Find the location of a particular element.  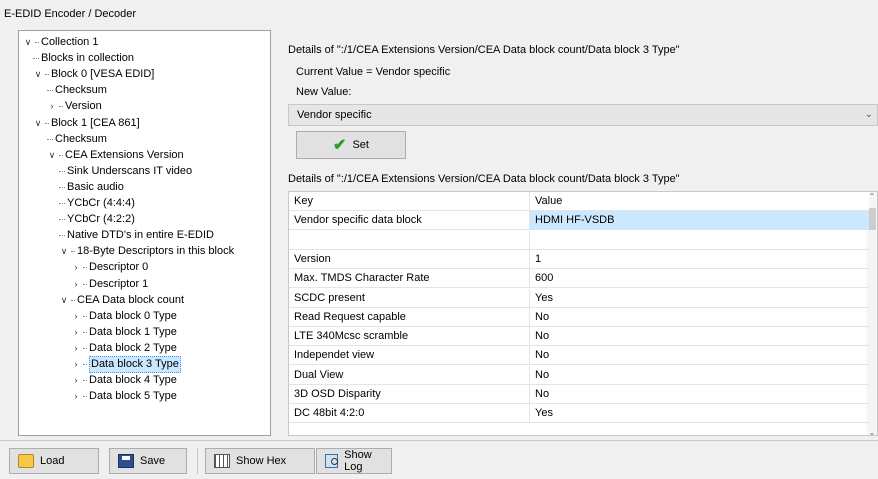

table-row is located at coordinates (579, 240).